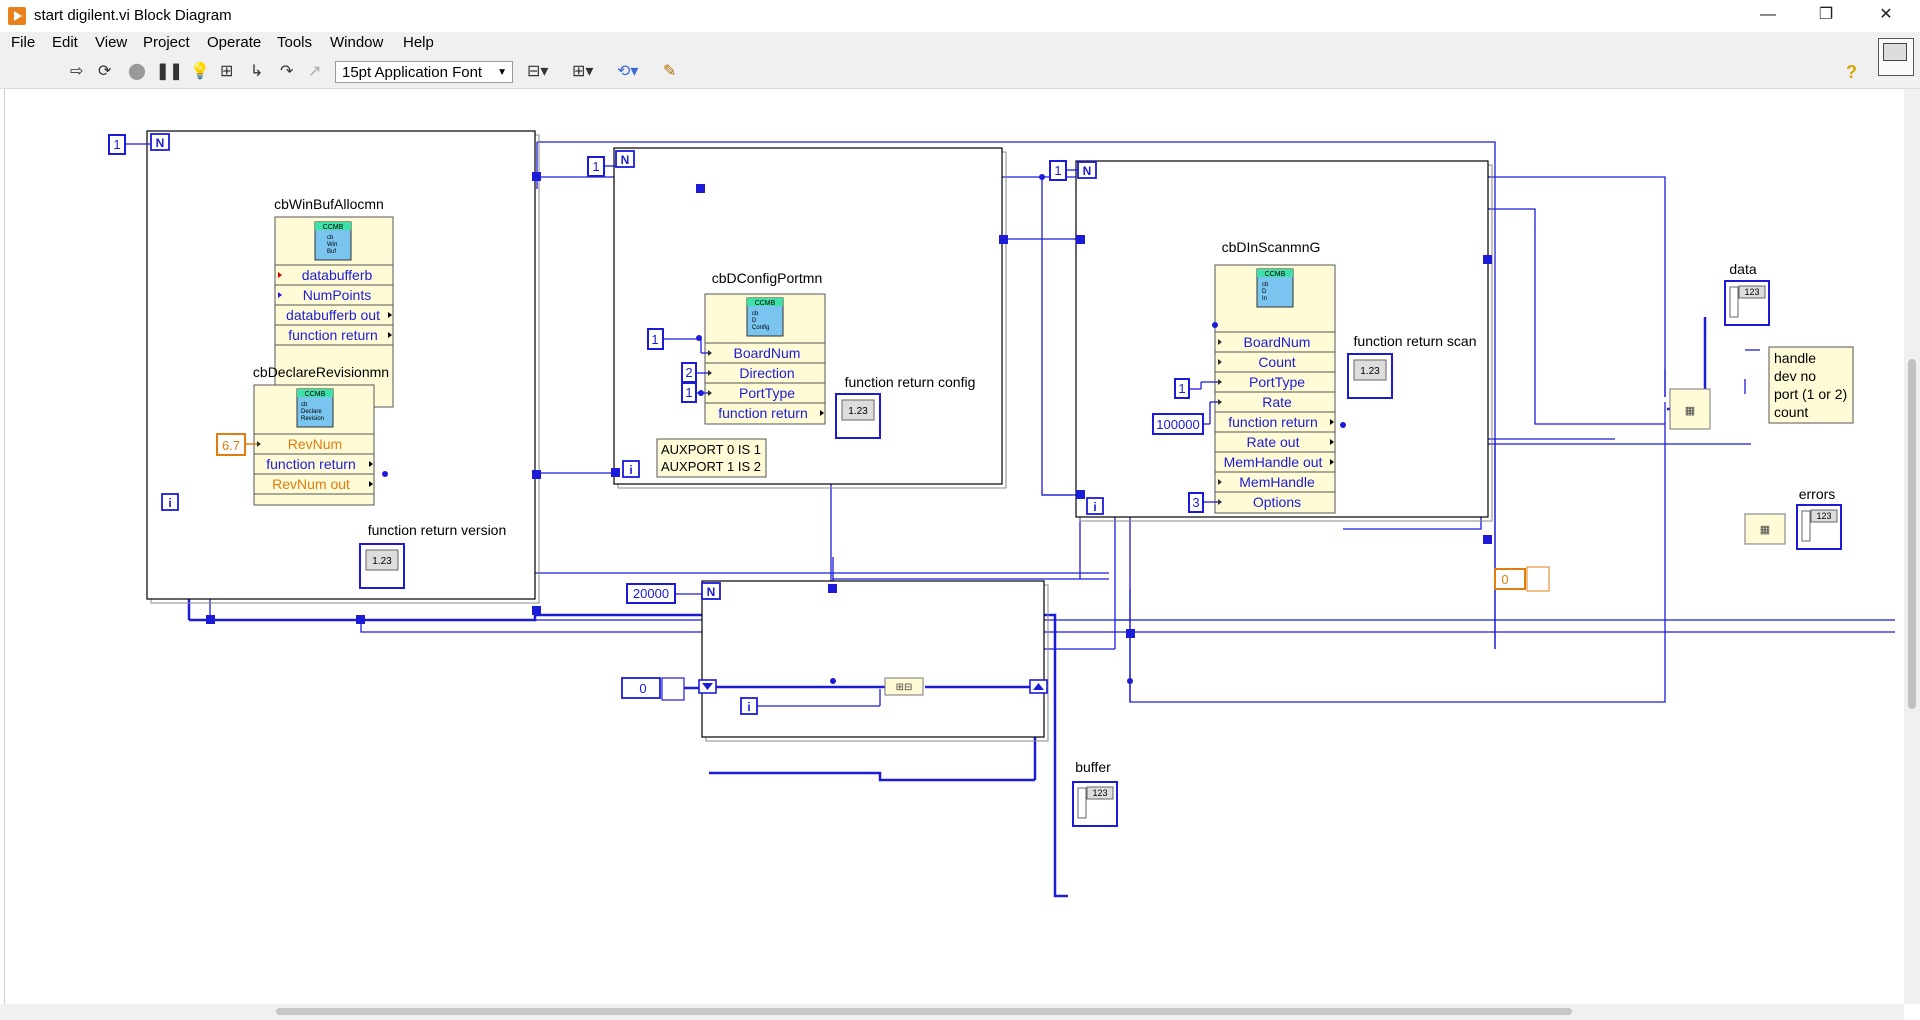  What do you see at coordinates (767, 353) in the screenshot?
I see `terminal-boardnum-config: BoardNum` at bounding box center [767, 353].